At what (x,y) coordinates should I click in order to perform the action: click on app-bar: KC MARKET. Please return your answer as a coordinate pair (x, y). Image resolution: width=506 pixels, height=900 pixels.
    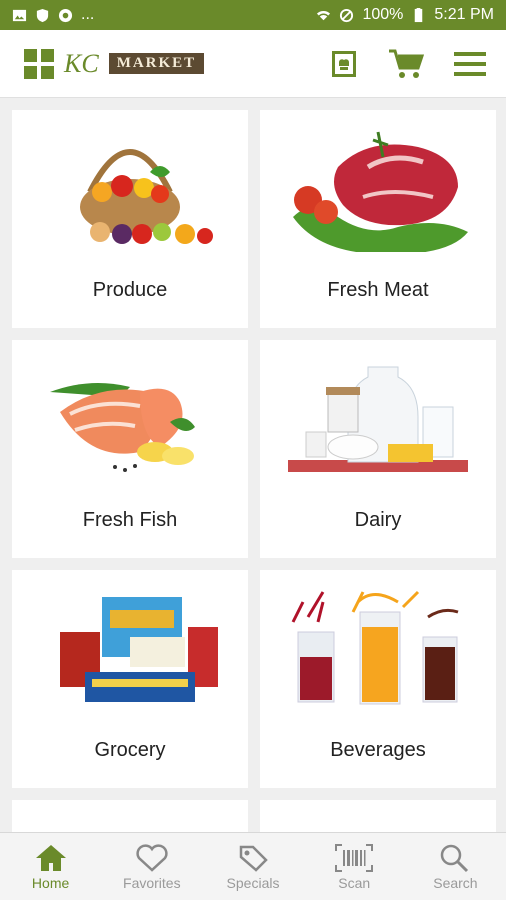
    Looking at the image, I should click on (253, 64).